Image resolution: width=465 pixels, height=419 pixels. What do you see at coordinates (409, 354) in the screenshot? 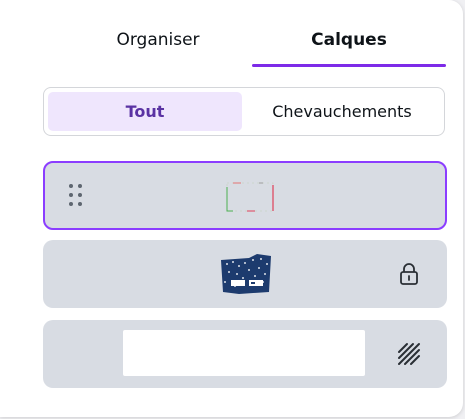
I see `transparency-pattern-icon` at bounding box center [409, 354].